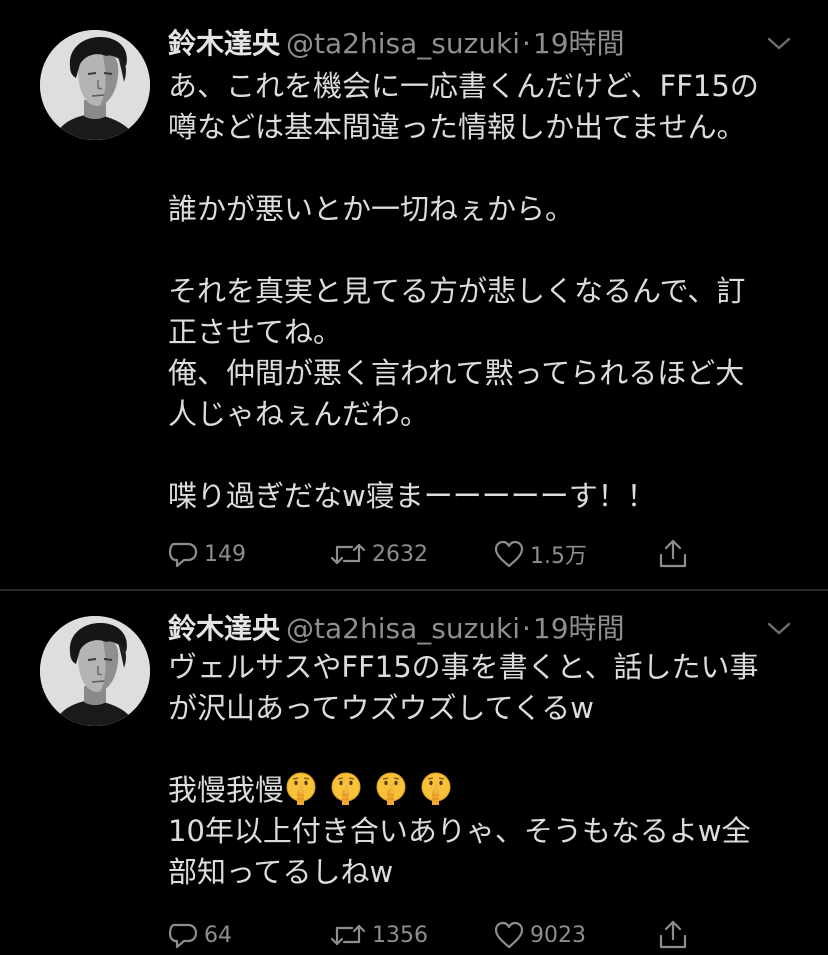 The width and height of the screenshot is (828, 955). What do you see at coordinates (412, 496) in the screenshot?
I see `tweet-text-line: 喋り過ぎだなw寝まーーーーーす！！` at bounding box center [412, 496].